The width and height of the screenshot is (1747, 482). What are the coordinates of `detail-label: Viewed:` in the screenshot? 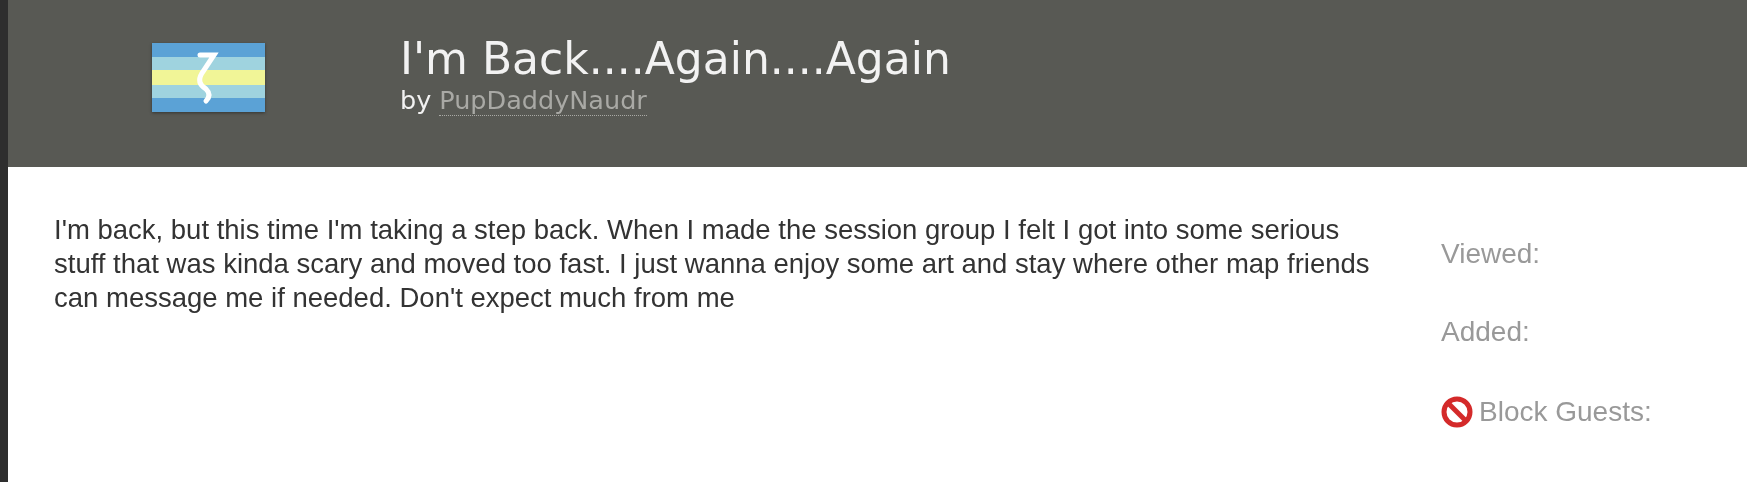 It's located at (1491, 254).